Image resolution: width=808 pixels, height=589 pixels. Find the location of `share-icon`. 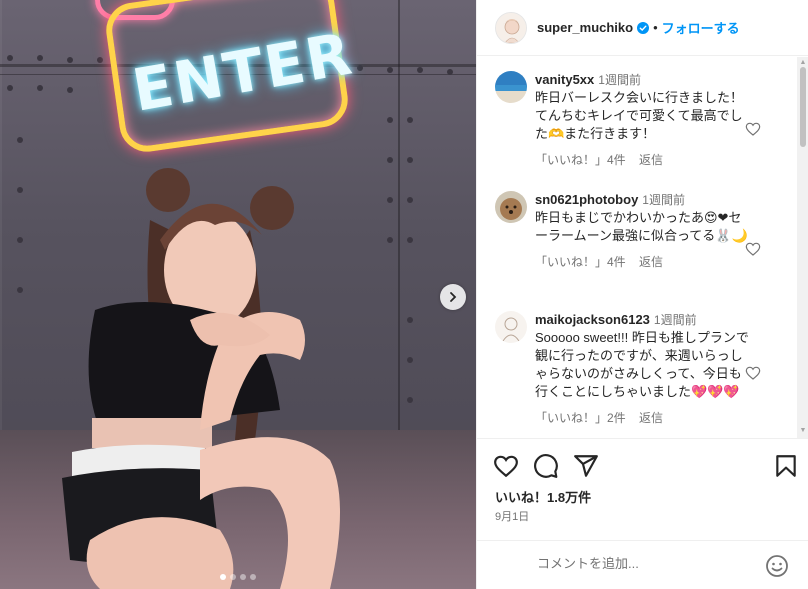

share-icon is located at coordinates (586, 466).